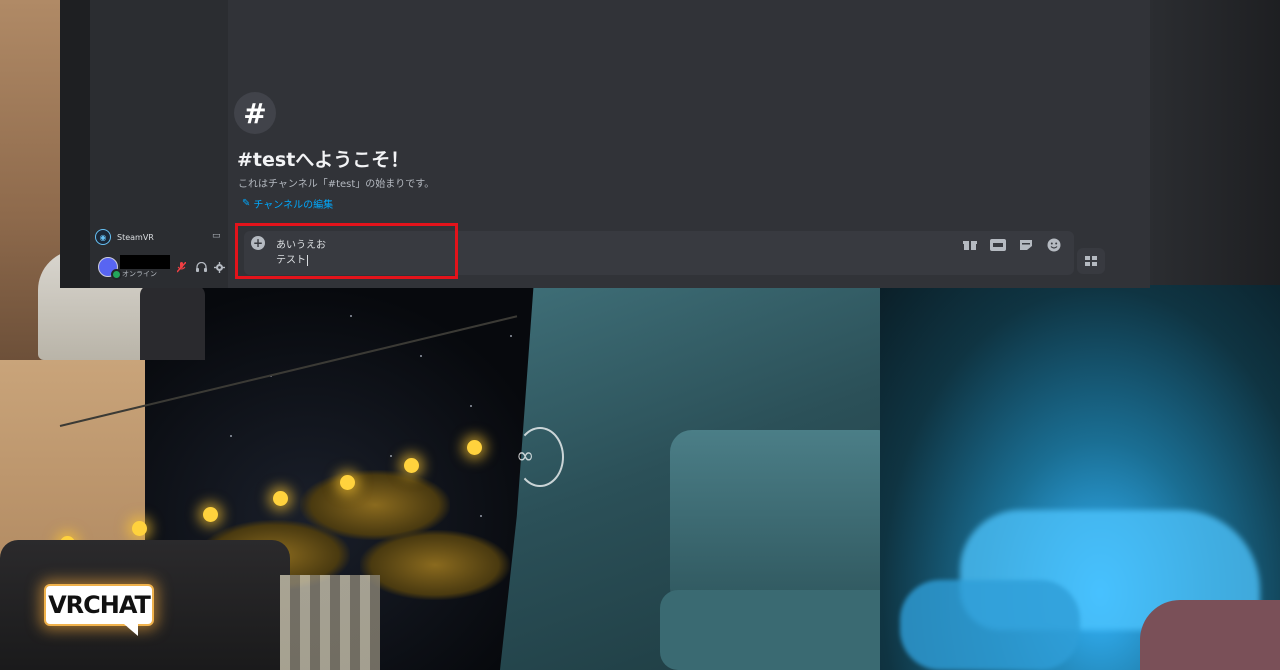 The image size is (1280, 670). I want to click on user-panel: オンライン, so click(162, 267).